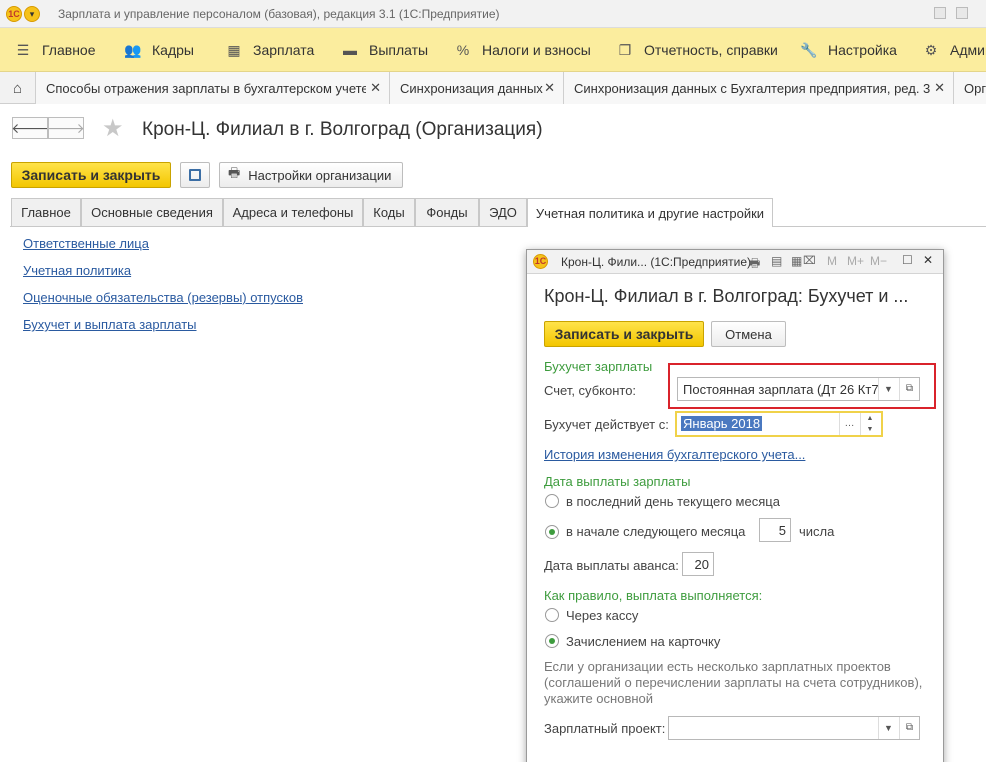 Image resolution: width=986 pixels, height=762 pixels. Describe the element at coordinates (552, 641) in the screenshot. I see `radio-card` at that location.